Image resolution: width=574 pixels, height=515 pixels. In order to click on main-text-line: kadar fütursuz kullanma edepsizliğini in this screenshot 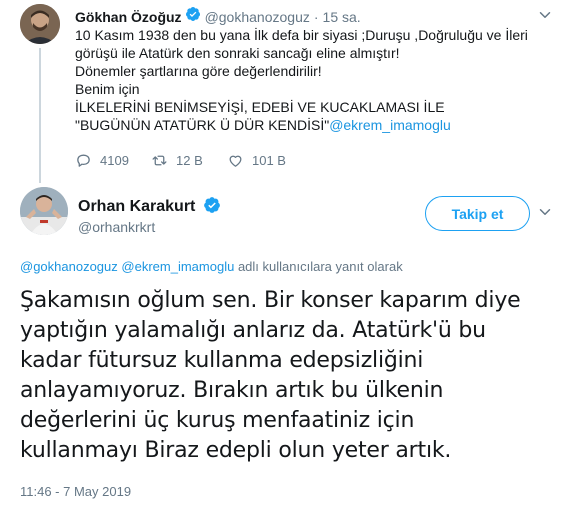, I will do `click(222, 360)`.